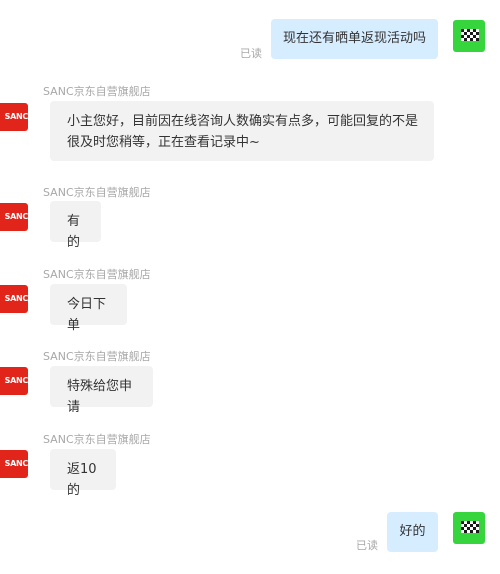 The height and width of the screenshot is (574, 500). Describe the element at coordinates (83, 473) in the screenshot. I see `message-bubble-incoming: 返10的` at that location.